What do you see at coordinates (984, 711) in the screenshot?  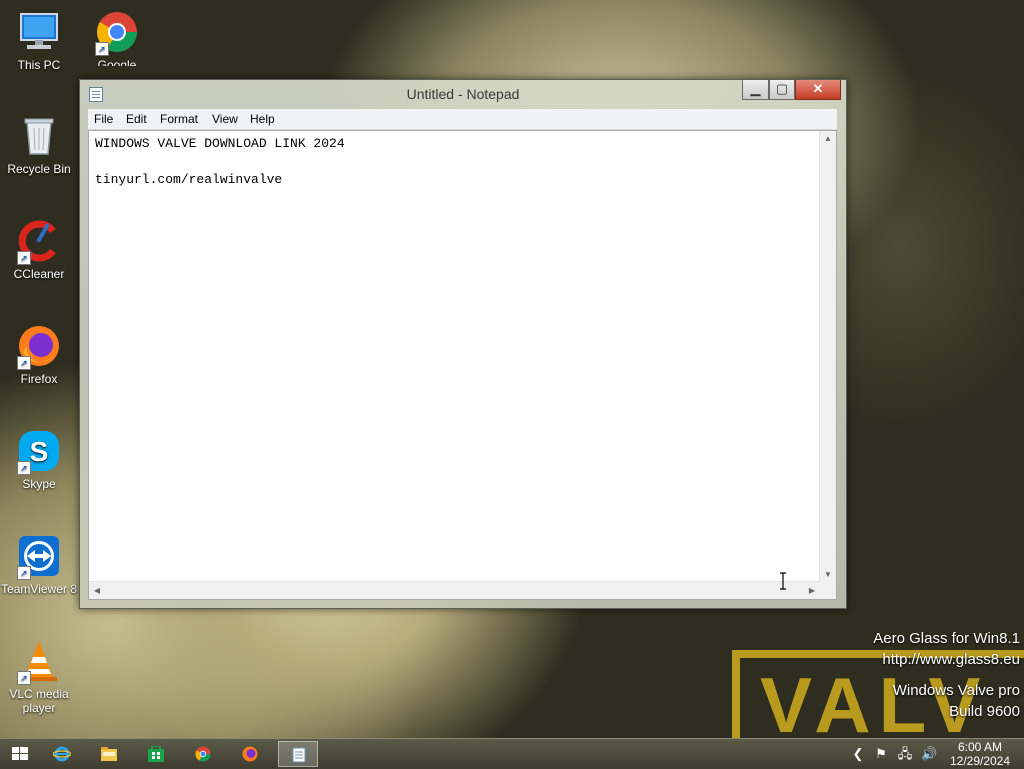 I see `watermark-line: Build 9600` at bounding box center [984, 711].